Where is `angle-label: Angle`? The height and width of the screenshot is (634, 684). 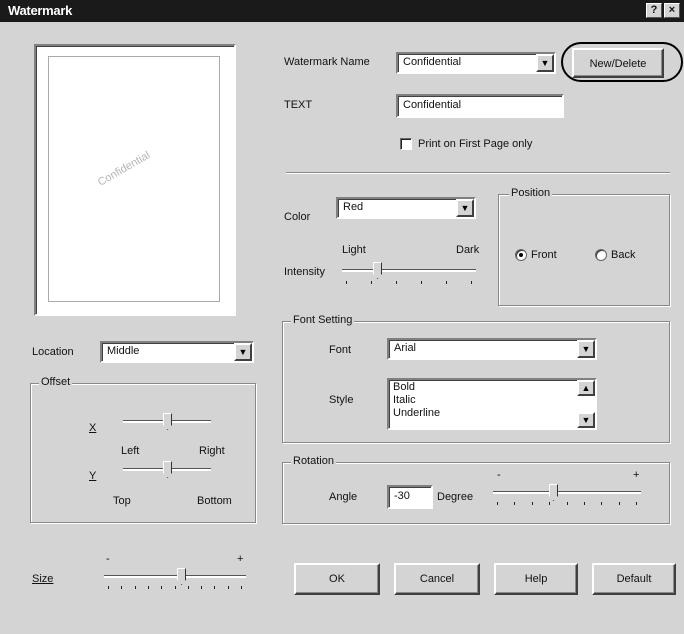 angle-label: Angle is located at coordinates (343, 497).